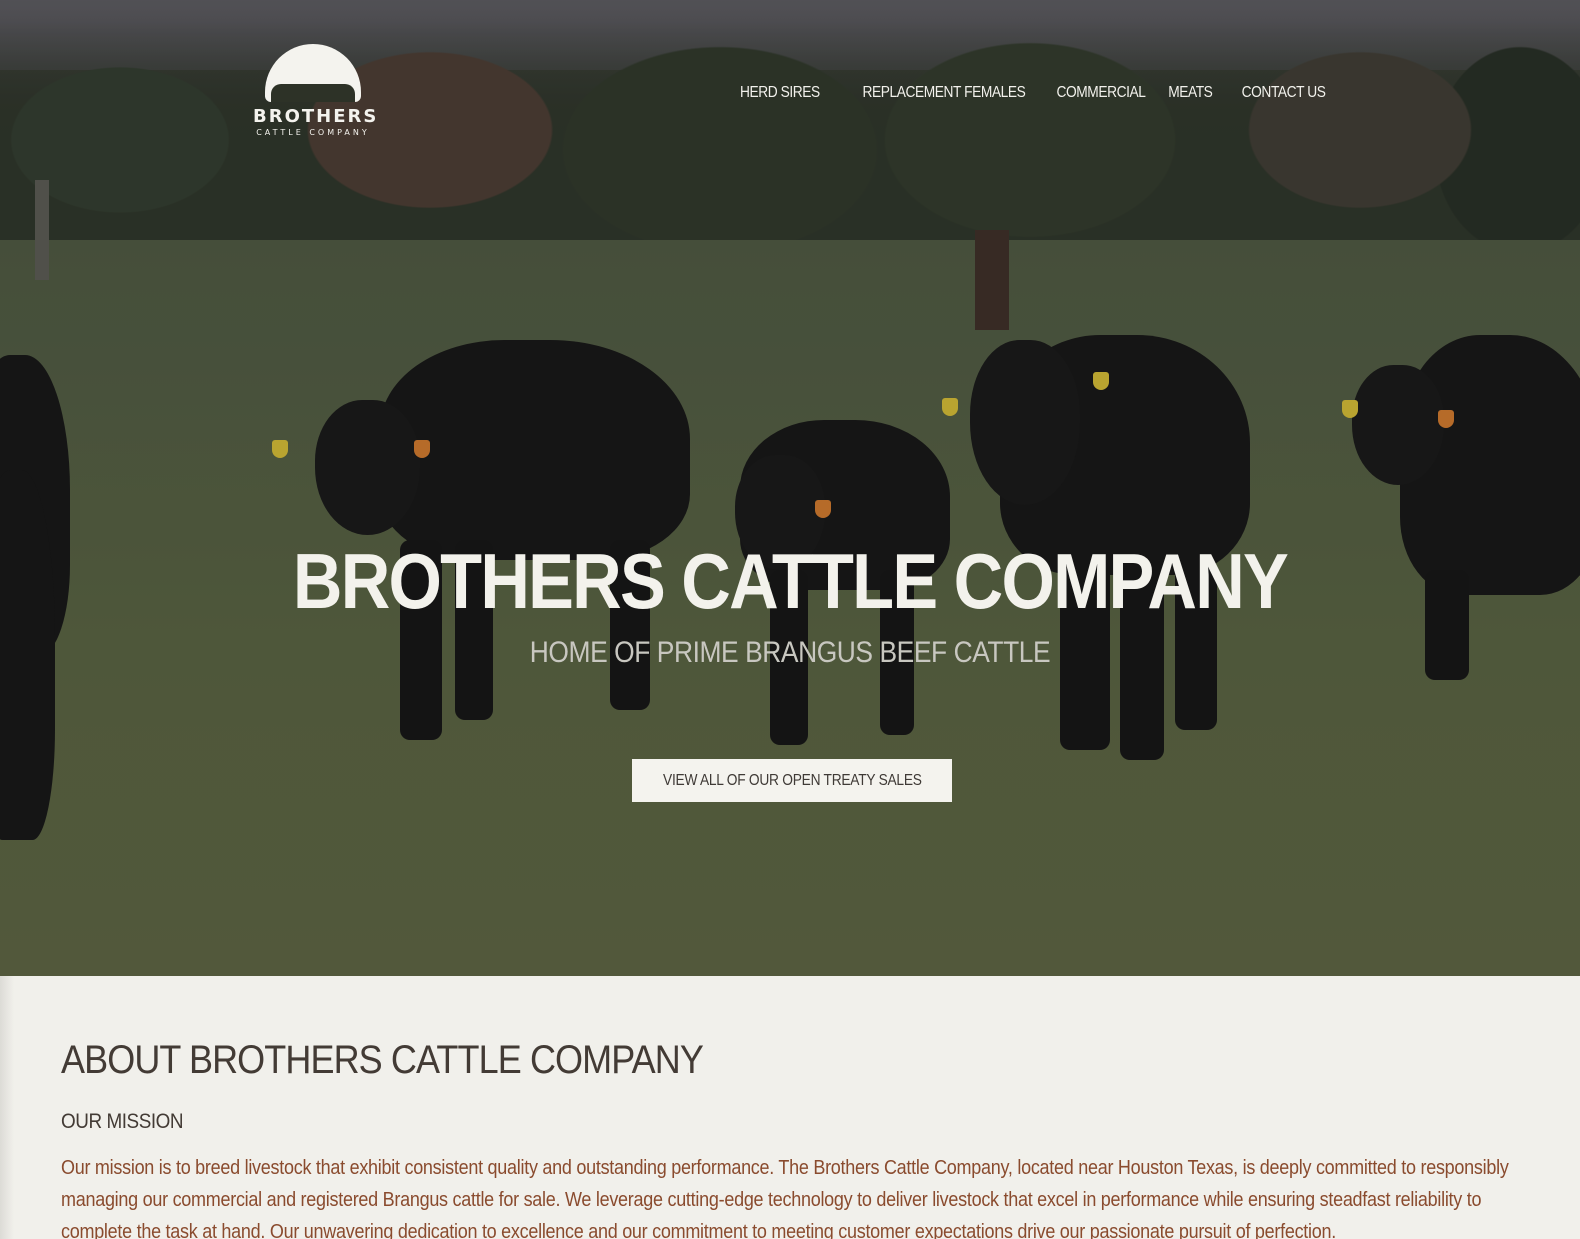 This screenshot has width=1580, height=1239. Describe the element at coordinates (1190, 93) in the screenshot. I see `nav-meats: MEATS` at that location.